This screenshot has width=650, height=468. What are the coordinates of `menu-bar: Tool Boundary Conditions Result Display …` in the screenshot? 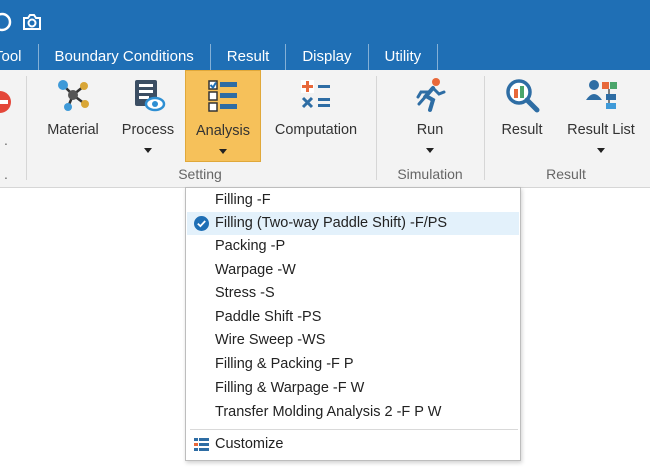 It's located at (325, 57).